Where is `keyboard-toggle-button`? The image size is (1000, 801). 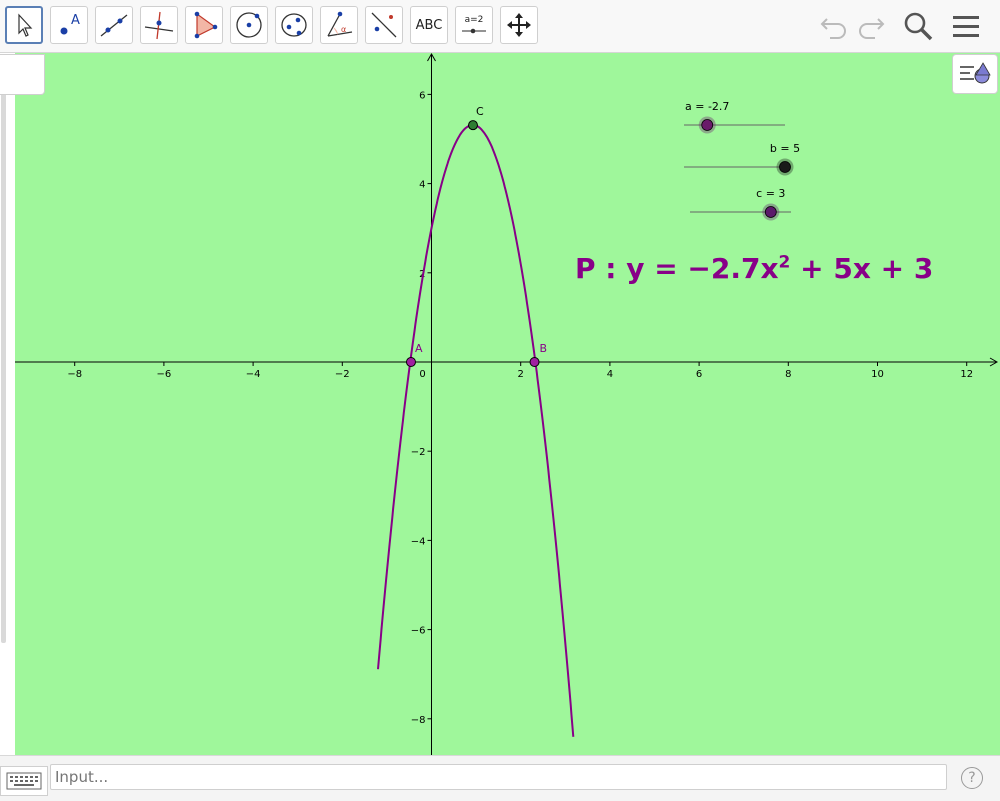 keyboard-toggle-button is located at coordinates (24, 781).